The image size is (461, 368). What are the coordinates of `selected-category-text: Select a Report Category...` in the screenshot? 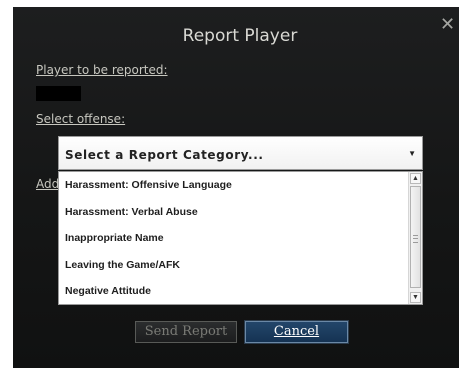 It's located at (164, 155).